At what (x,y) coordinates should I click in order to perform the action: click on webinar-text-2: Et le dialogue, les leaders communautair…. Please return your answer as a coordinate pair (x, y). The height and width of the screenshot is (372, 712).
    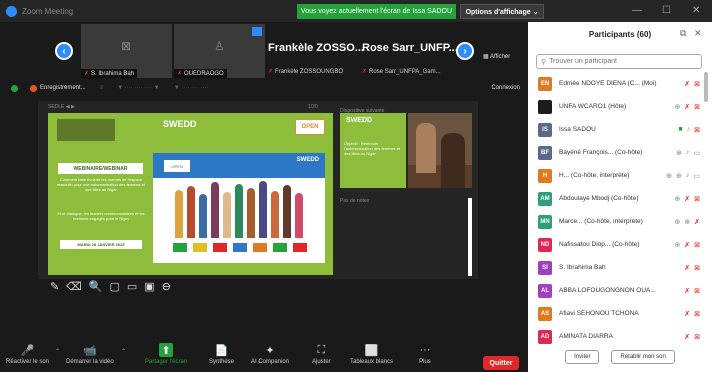
    Looking at the image, I should click on (101, 216).